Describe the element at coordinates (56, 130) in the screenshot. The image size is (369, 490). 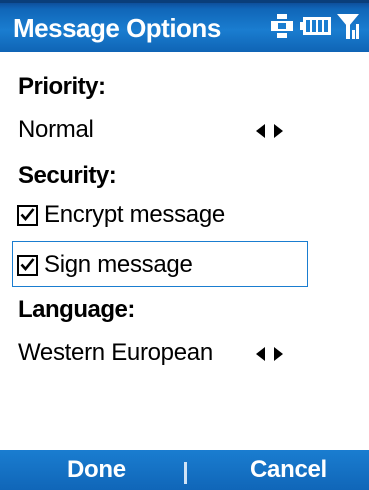
I see `priority-value: Normal` at that location.